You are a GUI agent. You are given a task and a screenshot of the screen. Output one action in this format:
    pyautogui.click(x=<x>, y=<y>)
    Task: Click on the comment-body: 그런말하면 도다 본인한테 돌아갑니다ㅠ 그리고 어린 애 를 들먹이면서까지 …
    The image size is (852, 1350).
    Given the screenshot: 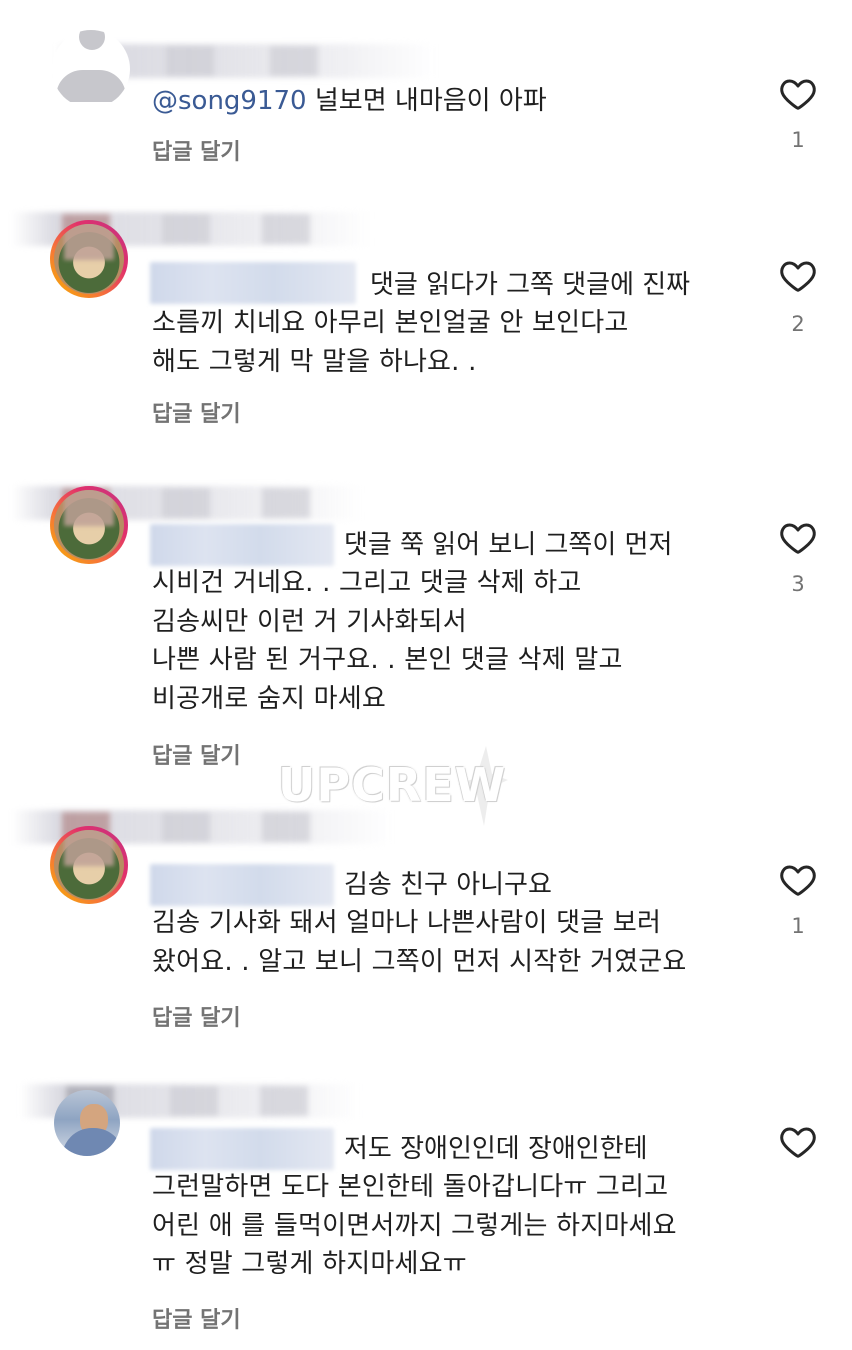 What is the action you would take?
    pyautogui.click(x=414, y=1225)
    